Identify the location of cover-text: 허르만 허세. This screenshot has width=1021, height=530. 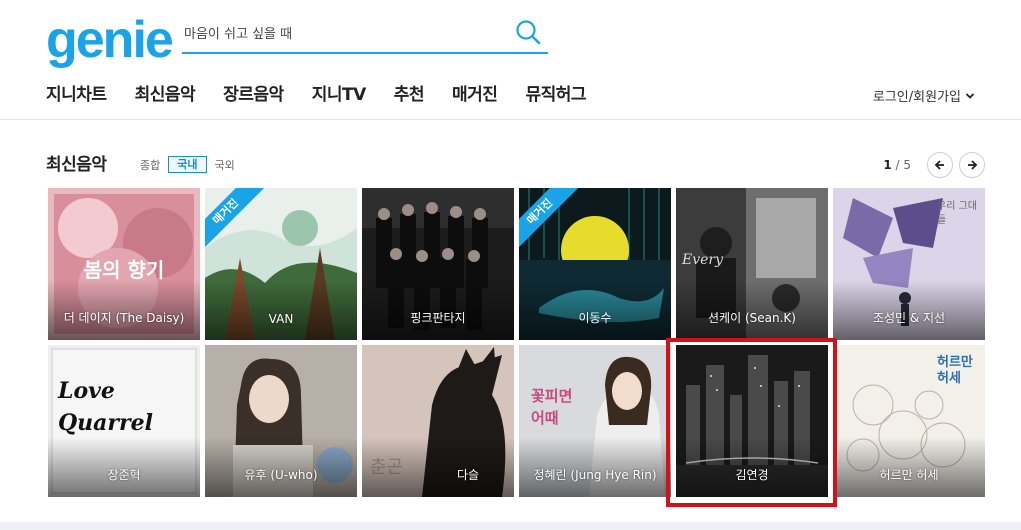
(955, 370).